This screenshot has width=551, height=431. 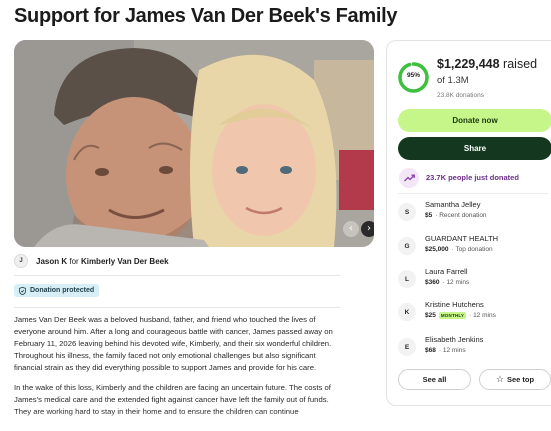 I want to click on donor-meta: $360 · 12 mins, so click(x=447, y=282).